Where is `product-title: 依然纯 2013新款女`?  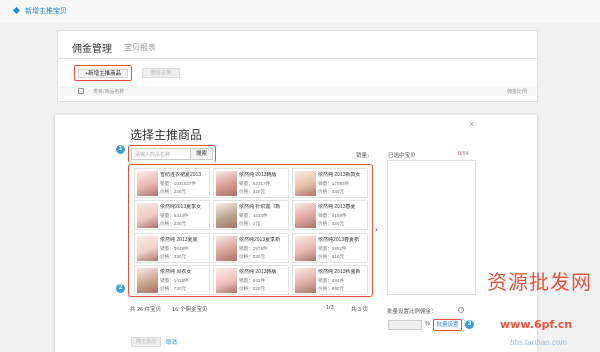
product-title: 依然纯 2013新款女 is located at coordinates (339, 175).